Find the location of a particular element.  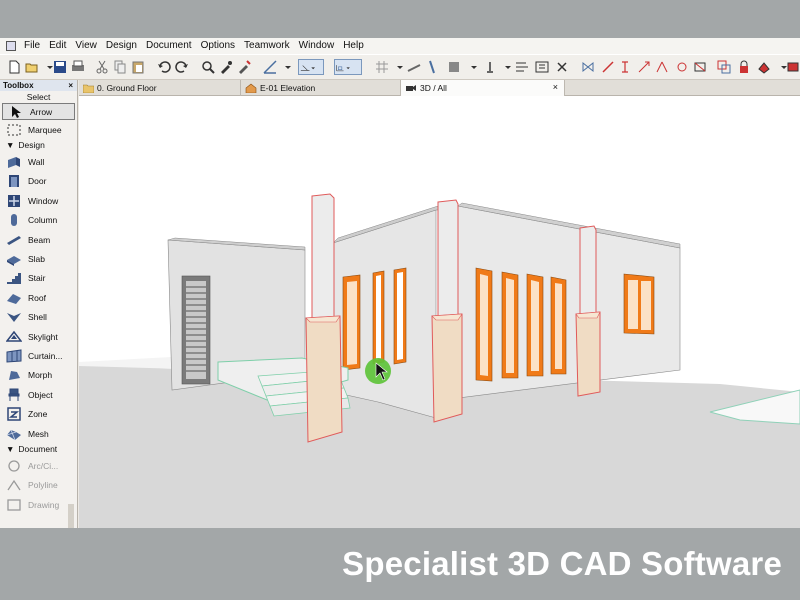

tab-3d-all: 3D / All × is located at coordinates (483, 88).